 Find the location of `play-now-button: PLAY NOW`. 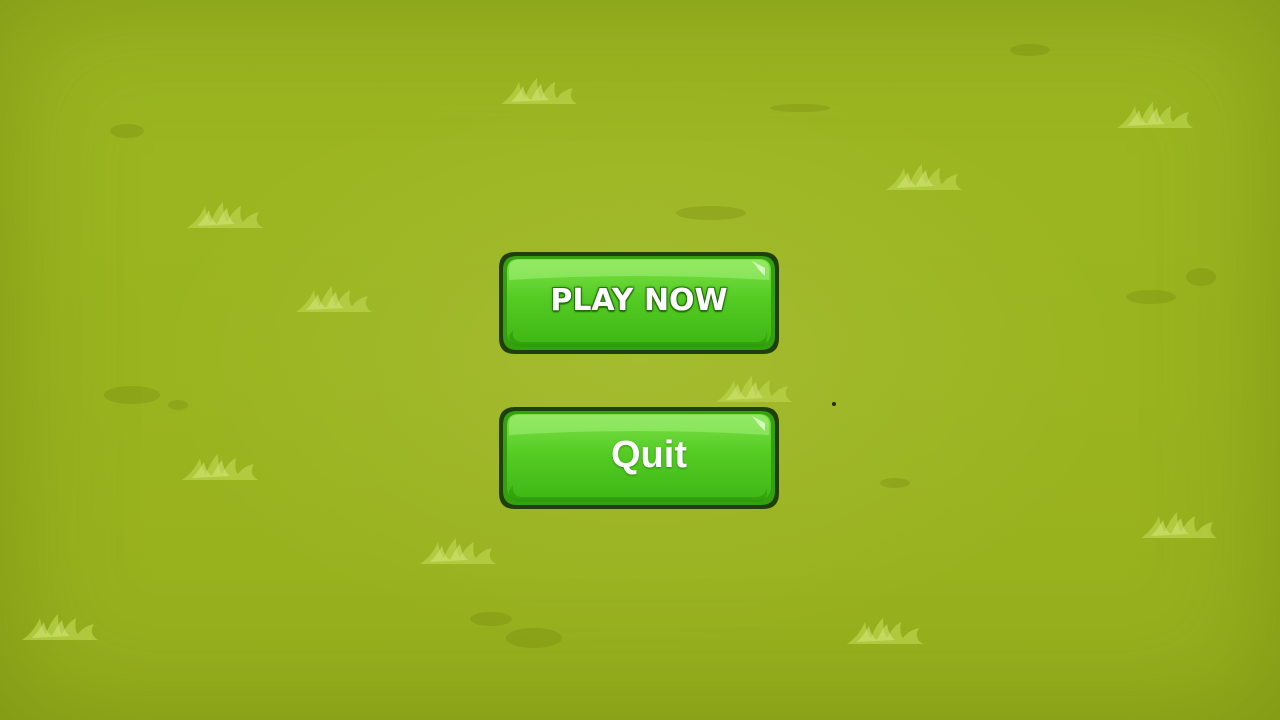

play-now-button: PLAY NOW is located at coordinates (639, 303).